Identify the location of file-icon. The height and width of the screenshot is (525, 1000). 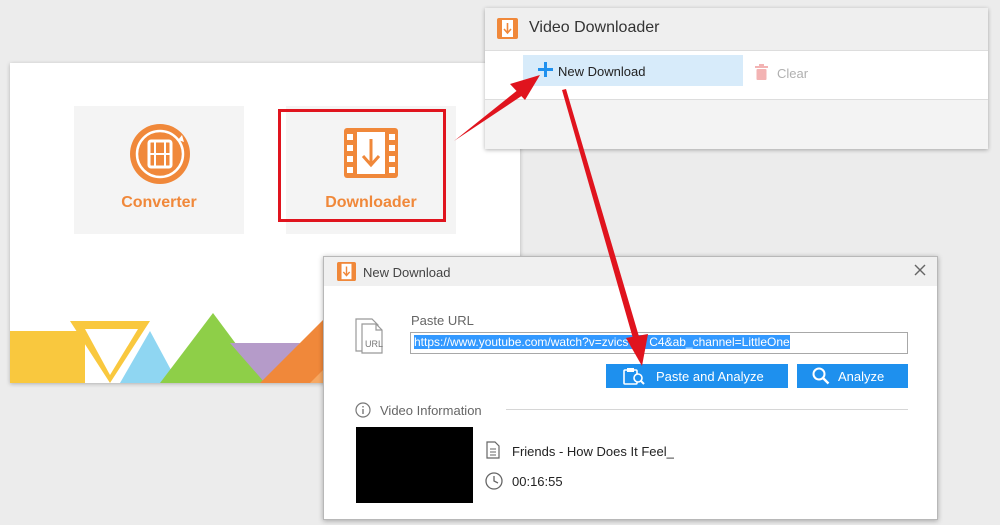
(493, 450).